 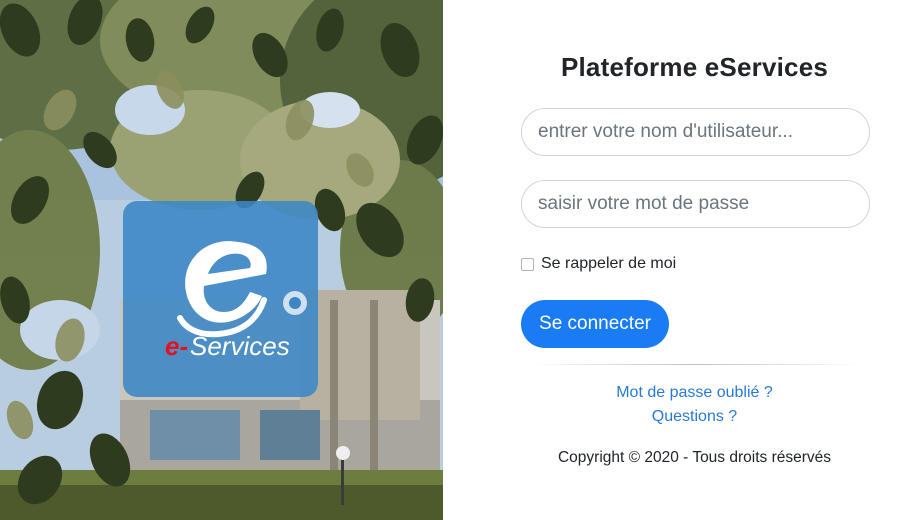 What do you see at coordinates (694, 457) in the screenshot?
I see `copyright-text: Copyright © 2020 - Tous droits réservés` at bounding box center [694, 457].